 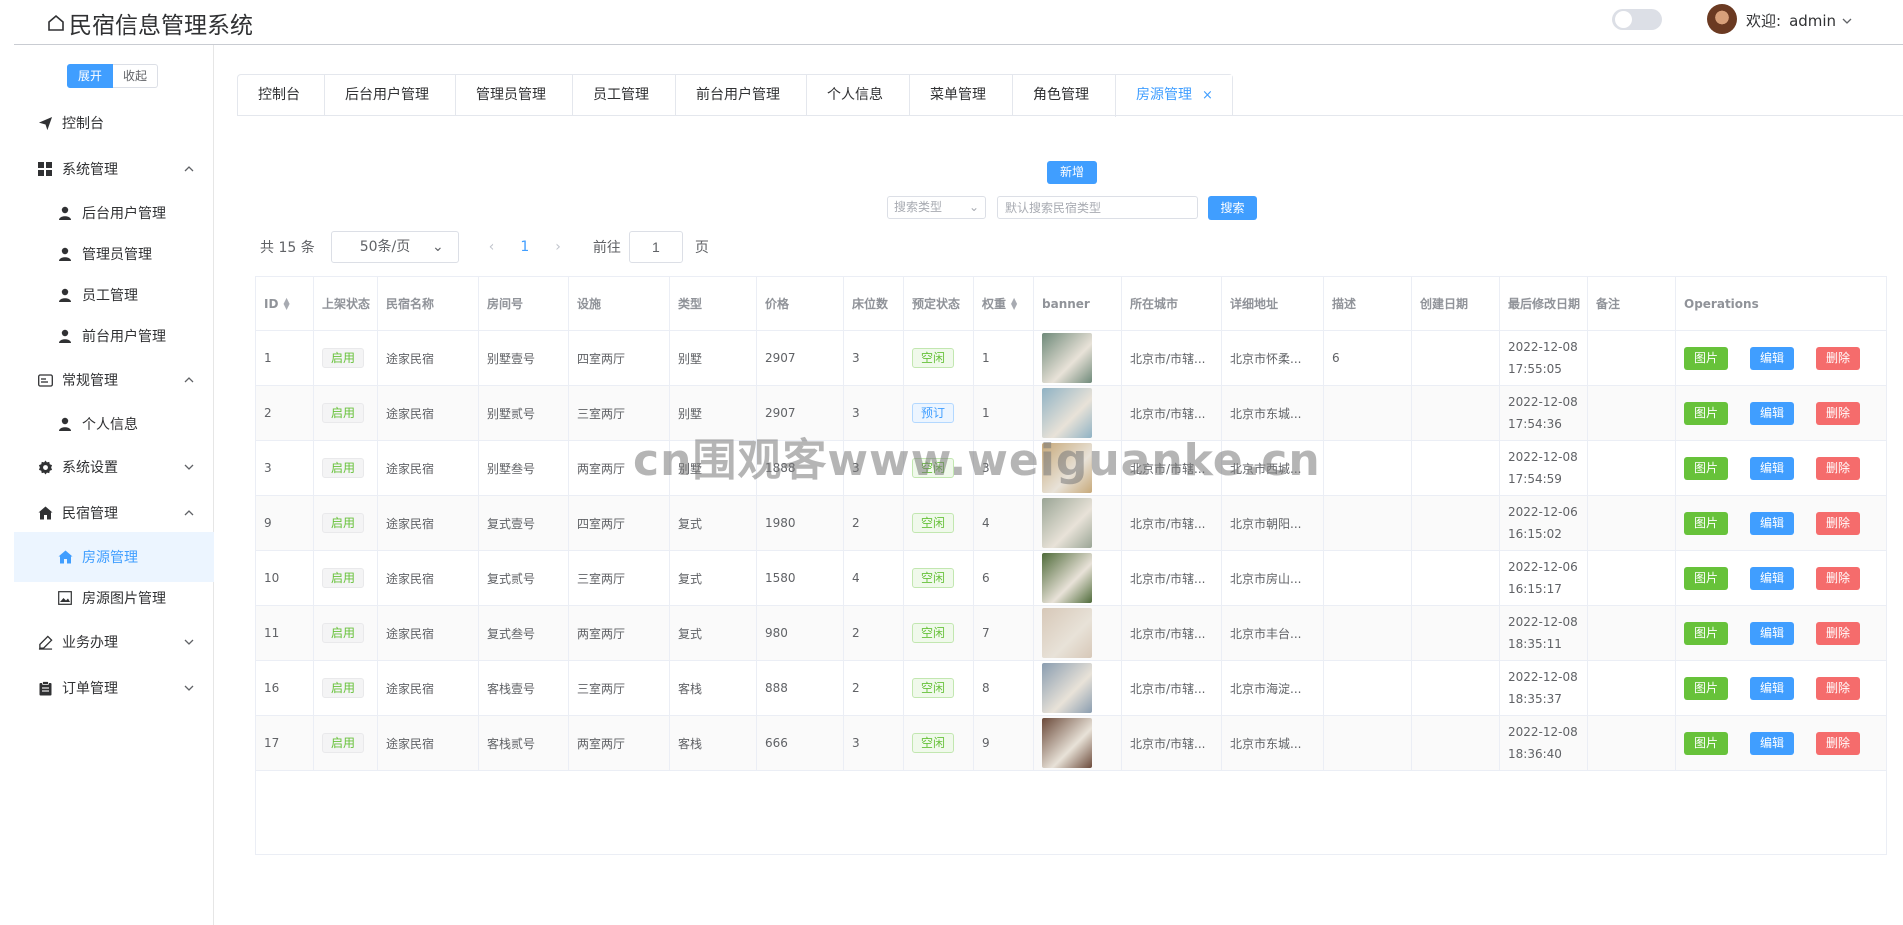 What do you see at coordinates (114, 688) in the screenshot?
I see `sidebar-item: 订单管理` at bounding box center [114, 688].